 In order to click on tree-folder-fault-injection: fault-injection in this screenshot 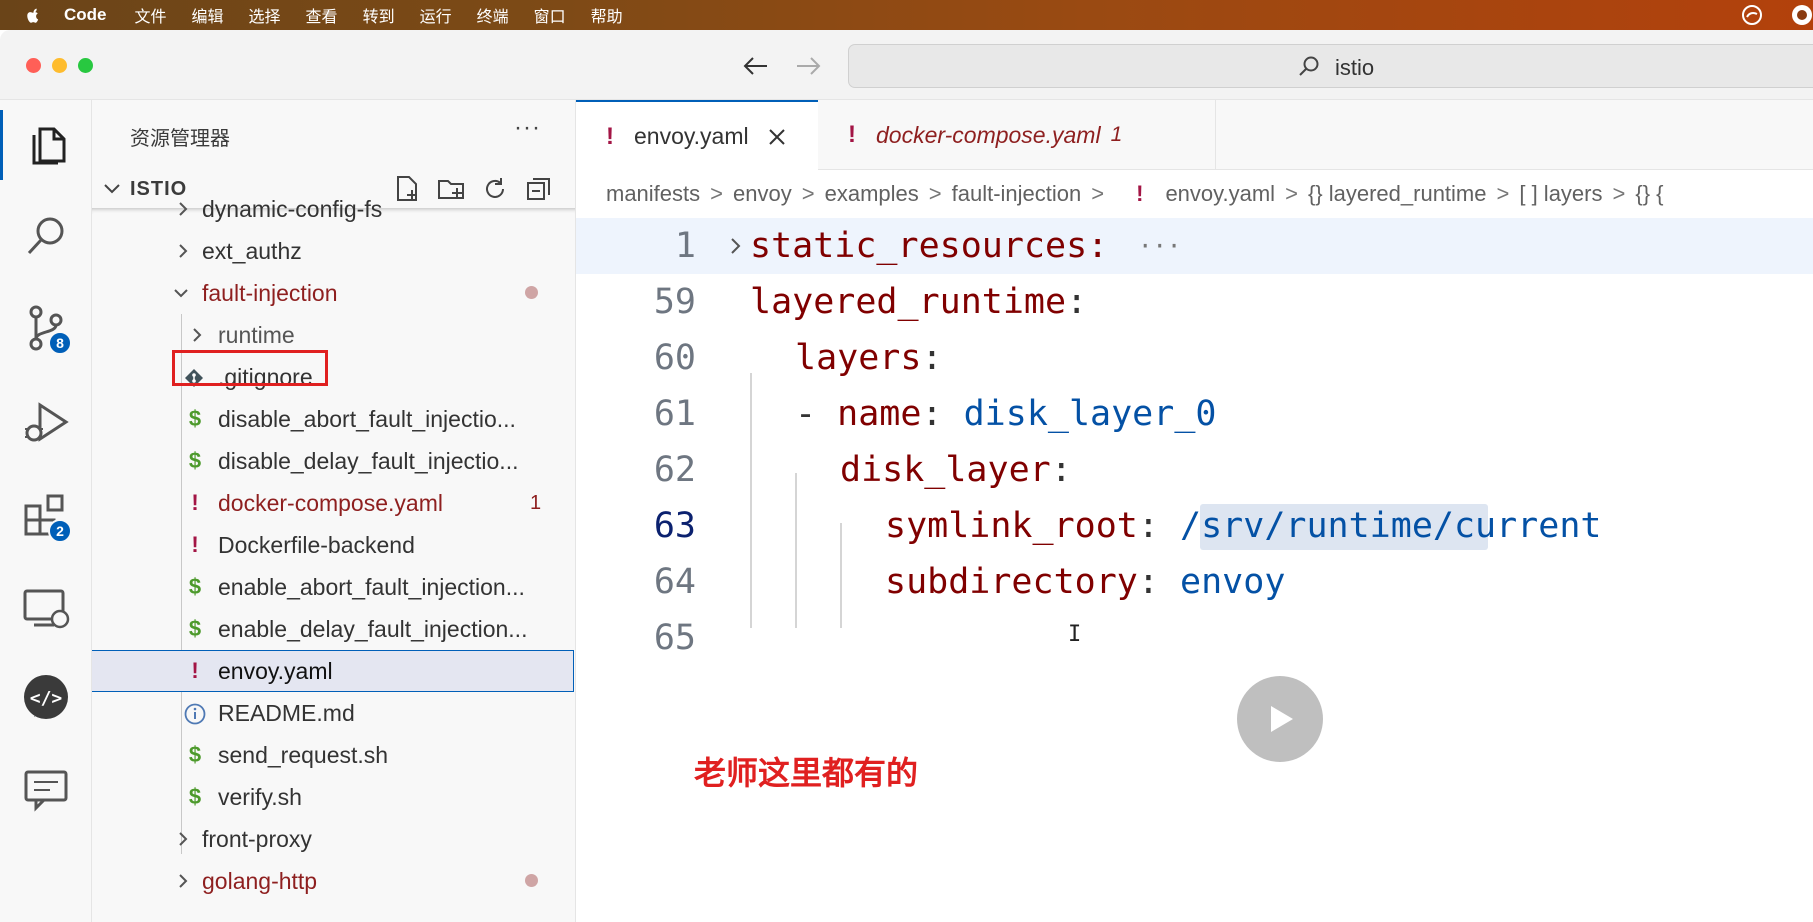, I will do `click(333, 293)`.